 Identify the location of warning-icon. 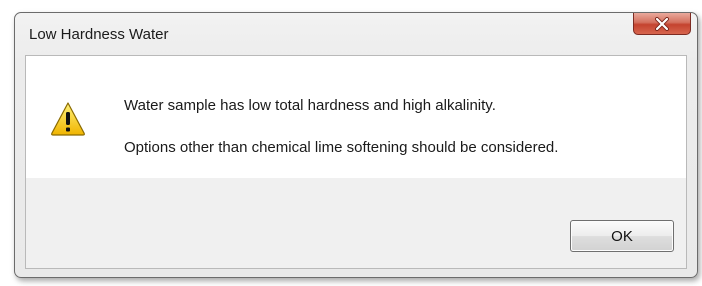
(68, 119).